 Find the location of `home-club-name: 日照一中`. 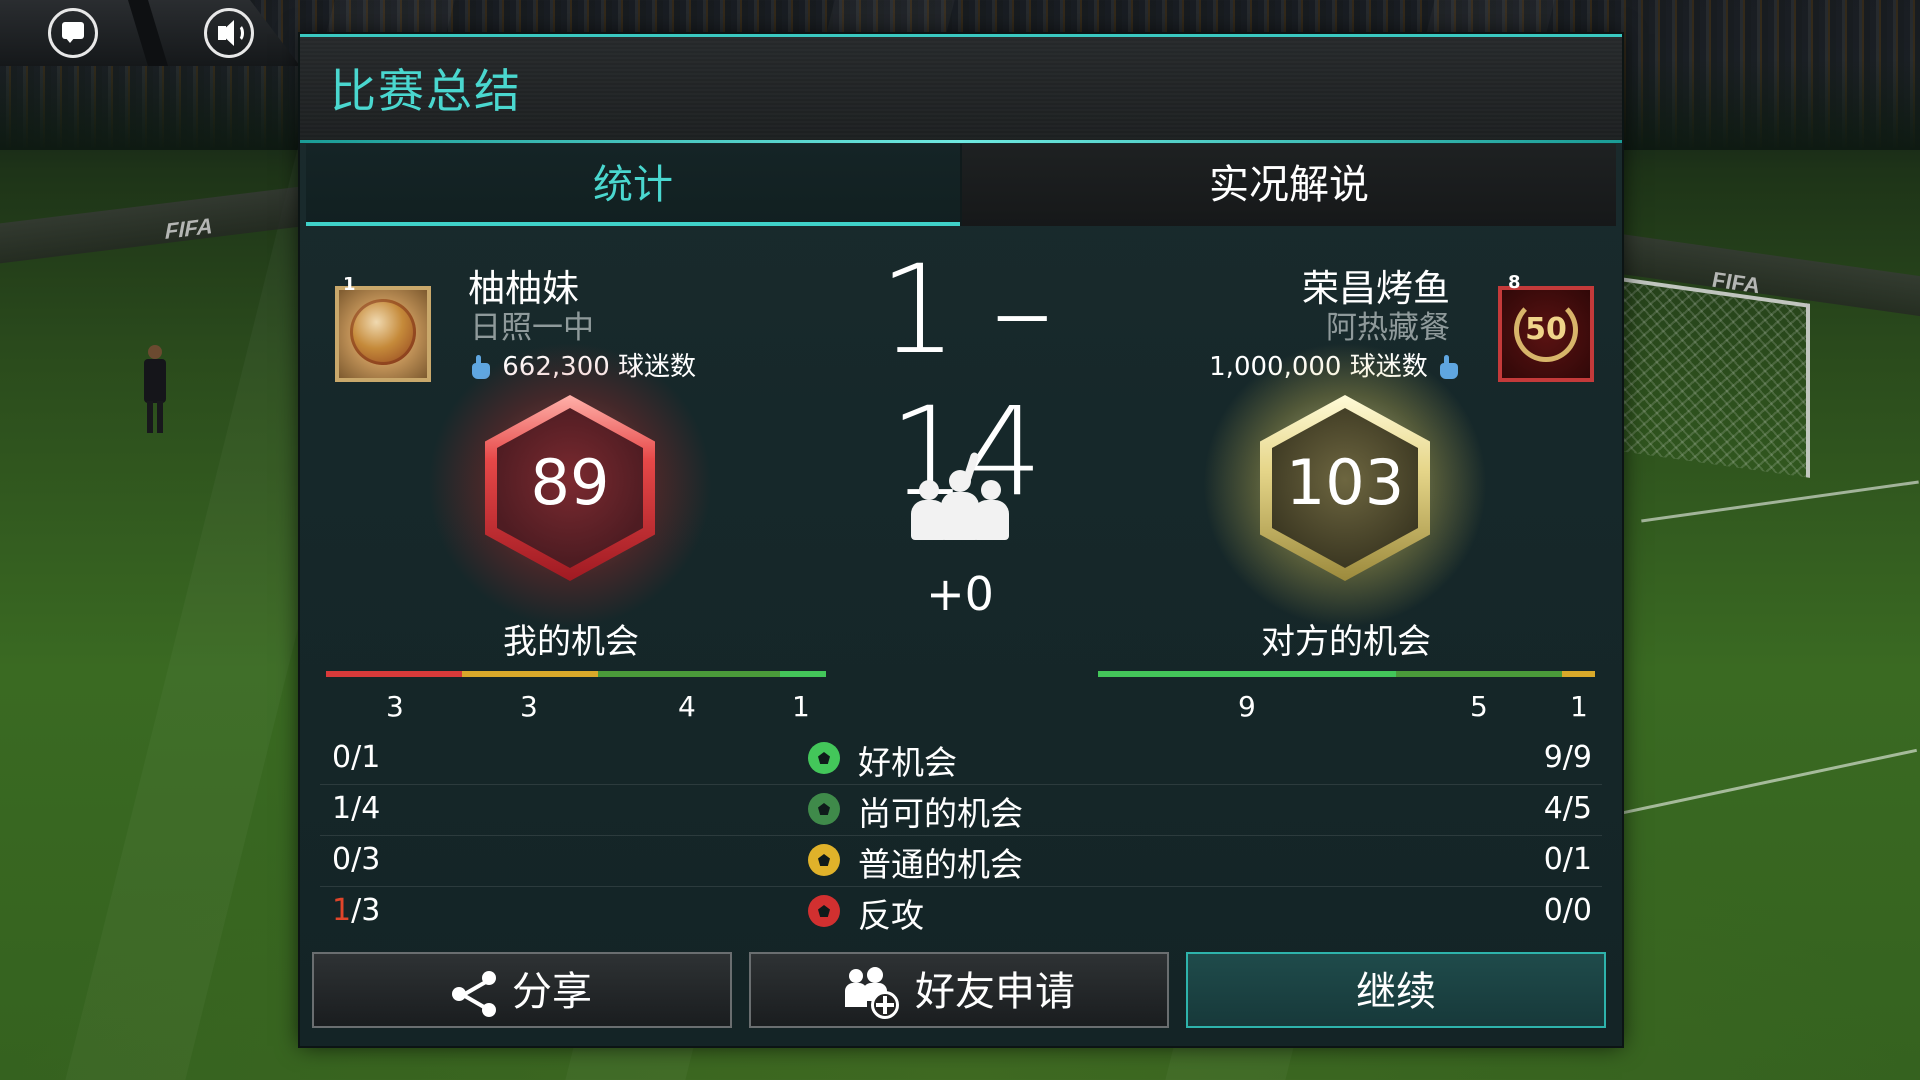

home-club-name: 日照一中 is located at coordinates (532, 328).